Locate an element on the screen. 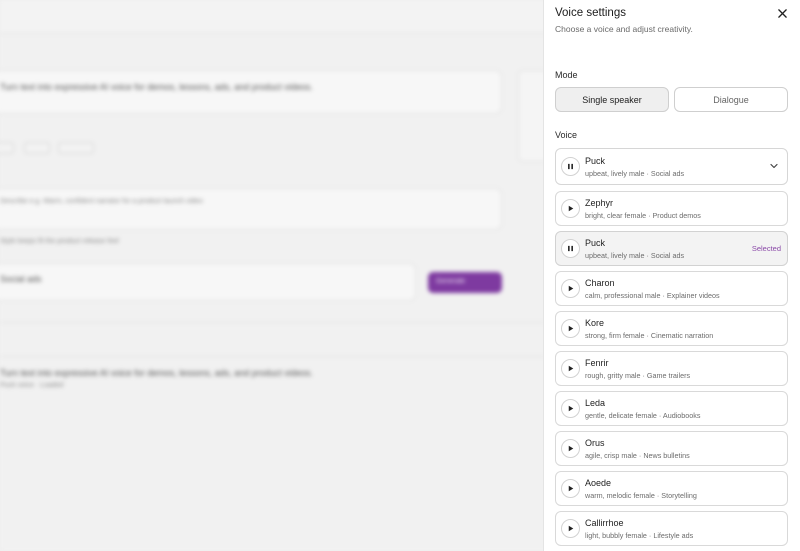  background-topbar is located at coordinates (280, 17).